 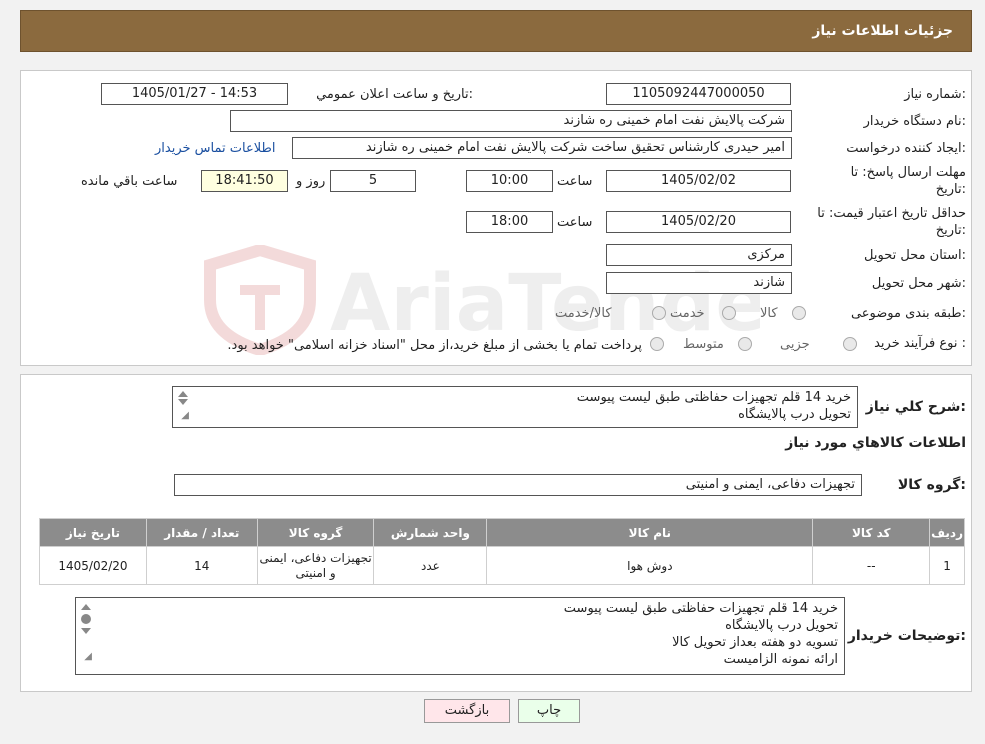 I want to click on deadline-label: مهلت ارسال پاسخ: تا تاریخ:, so click(x=908, y=181).